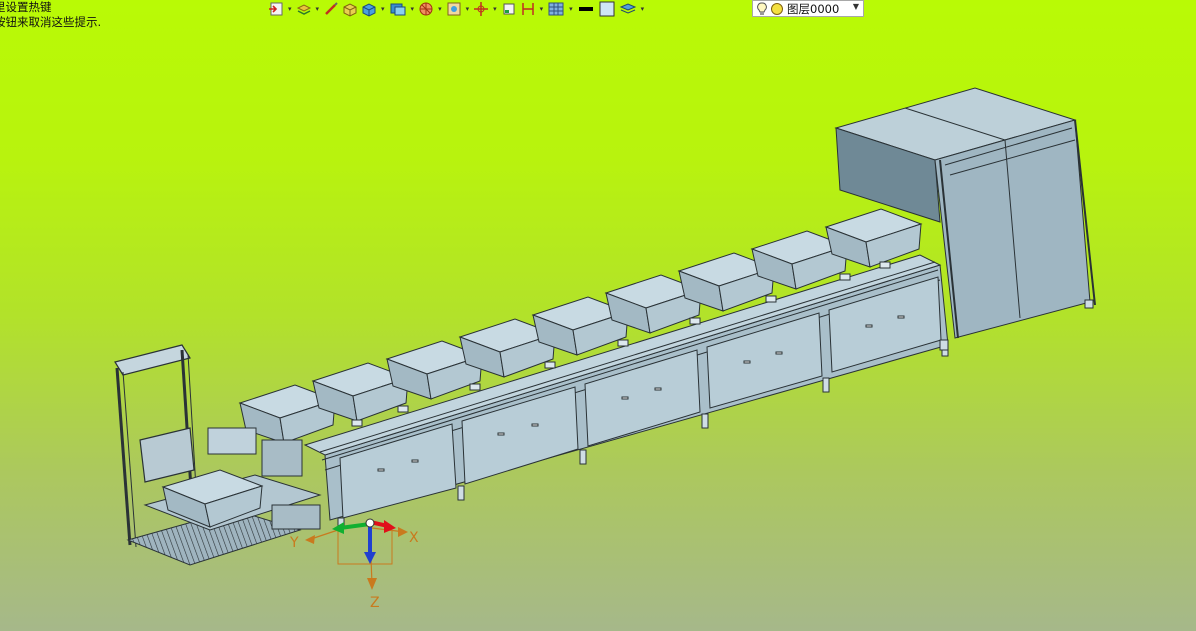 This screenshot has height=631, width=1196. Describe the element at coordinates (414, 538) in the screenshot. I see `axis-label-x: X` at that location.